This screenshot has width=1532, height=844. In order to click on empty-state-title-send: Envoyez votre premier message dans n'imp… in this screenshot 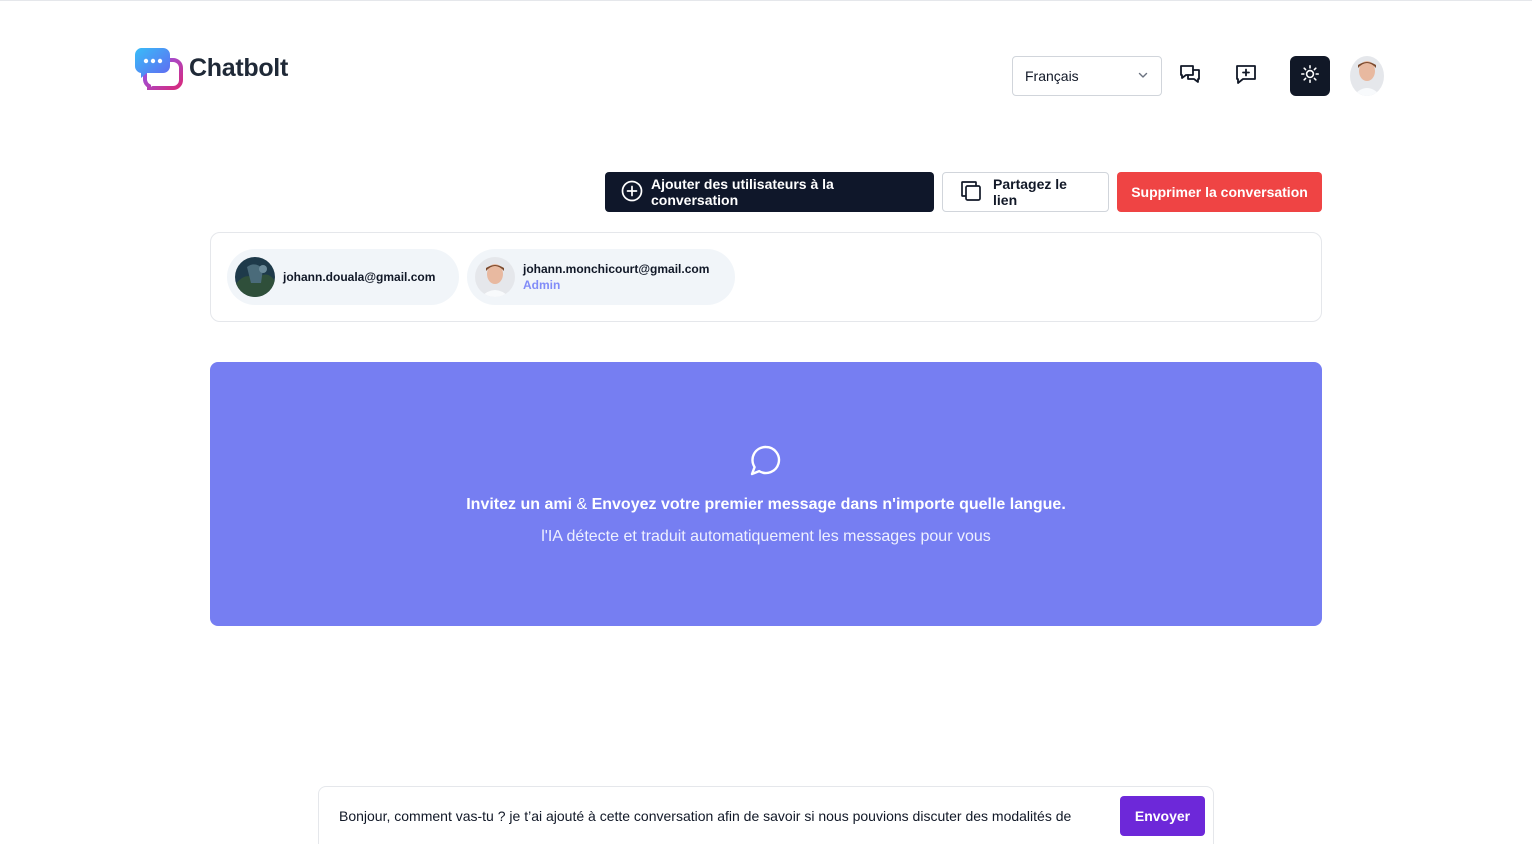, I will do `click(828, 504)`.